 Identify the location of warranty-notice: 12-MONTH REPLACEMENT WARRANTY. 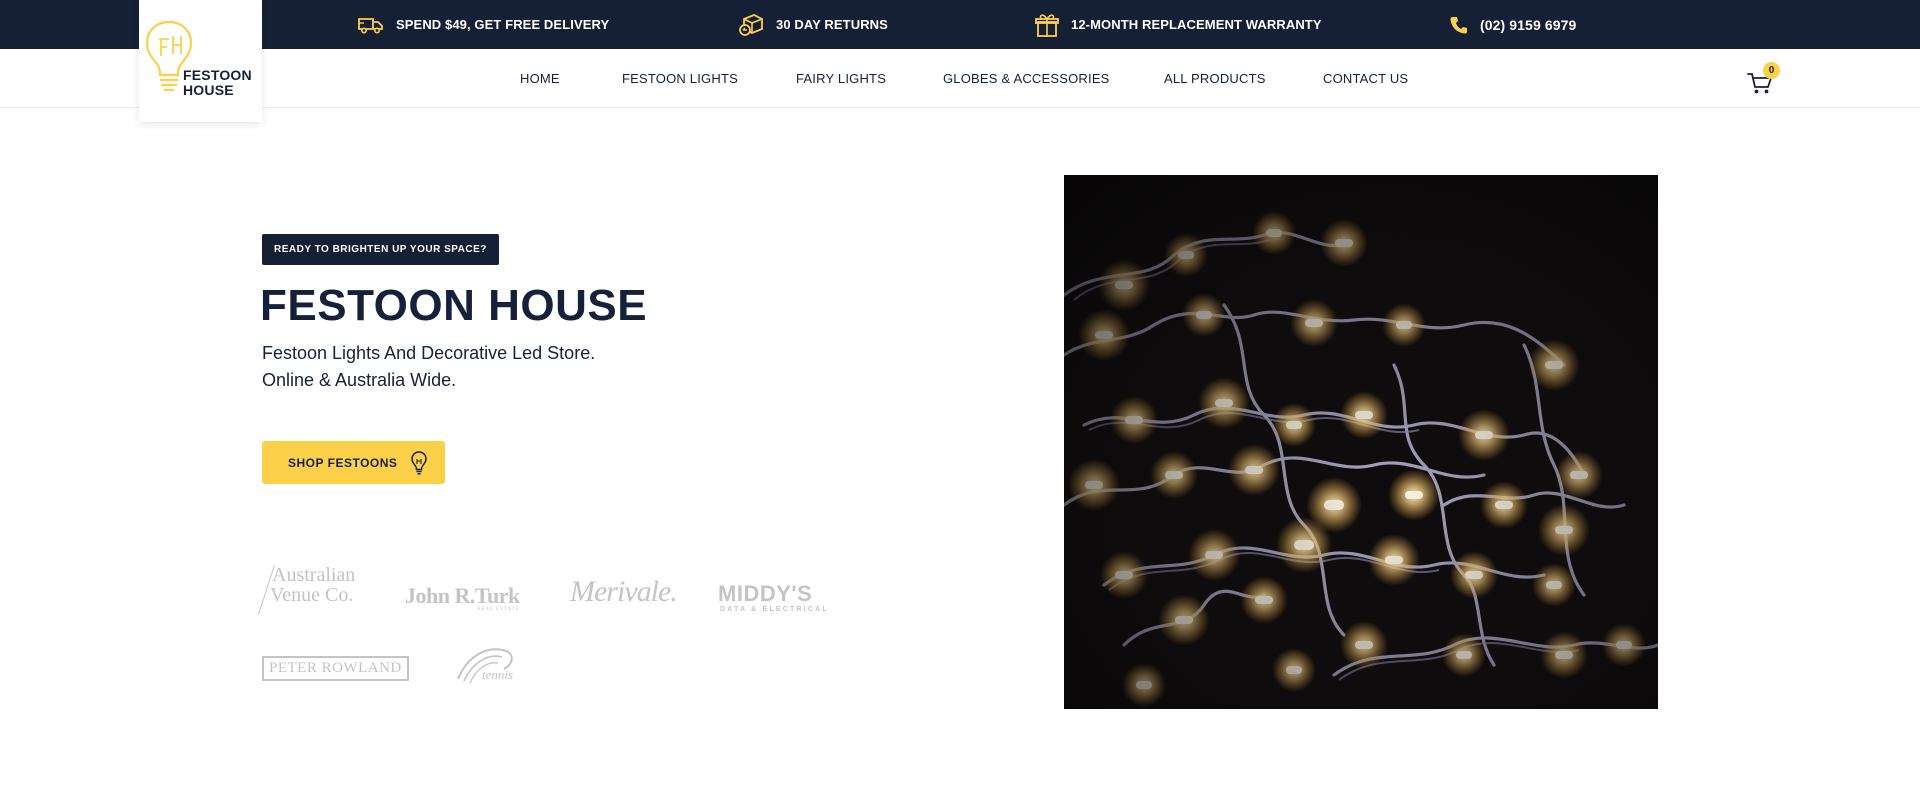
(1178, 24).